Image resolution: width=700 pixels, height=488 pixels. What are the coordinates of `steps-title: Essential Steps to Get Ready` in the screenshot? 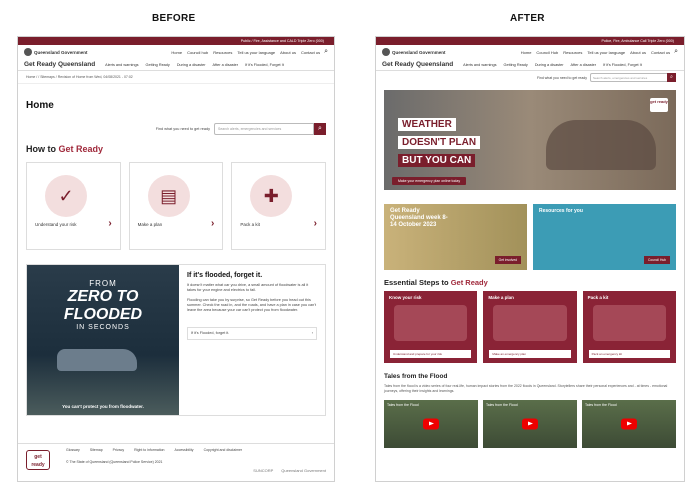 It's located at (436, 282).